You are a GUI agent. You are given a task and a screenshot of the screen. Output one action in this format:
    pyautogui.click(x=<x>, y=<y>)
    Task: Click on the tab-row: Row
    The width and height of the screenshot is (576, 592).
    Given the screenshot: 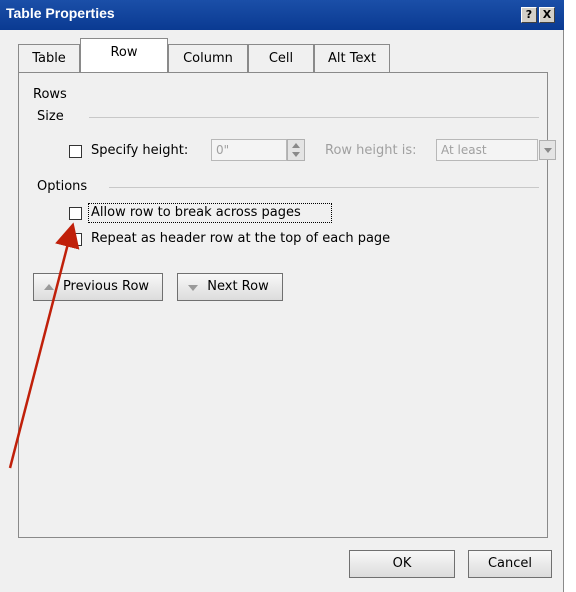 What is the action you would take?
    pyautogui.click(x=124, y=55)
    